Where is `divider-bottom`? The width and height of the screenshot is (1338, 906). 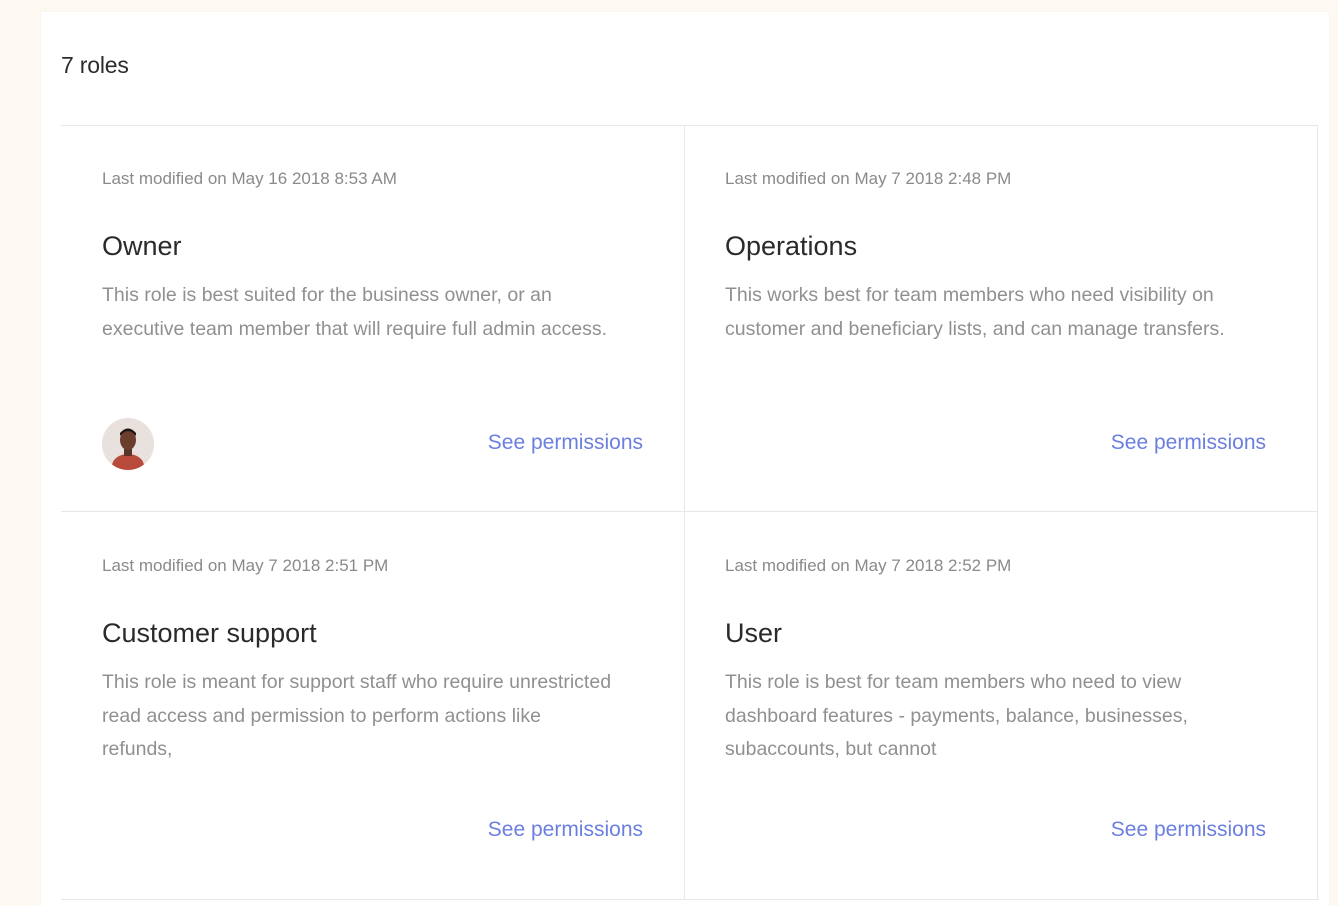
divider-bottom is located at coordinates (689, 899).